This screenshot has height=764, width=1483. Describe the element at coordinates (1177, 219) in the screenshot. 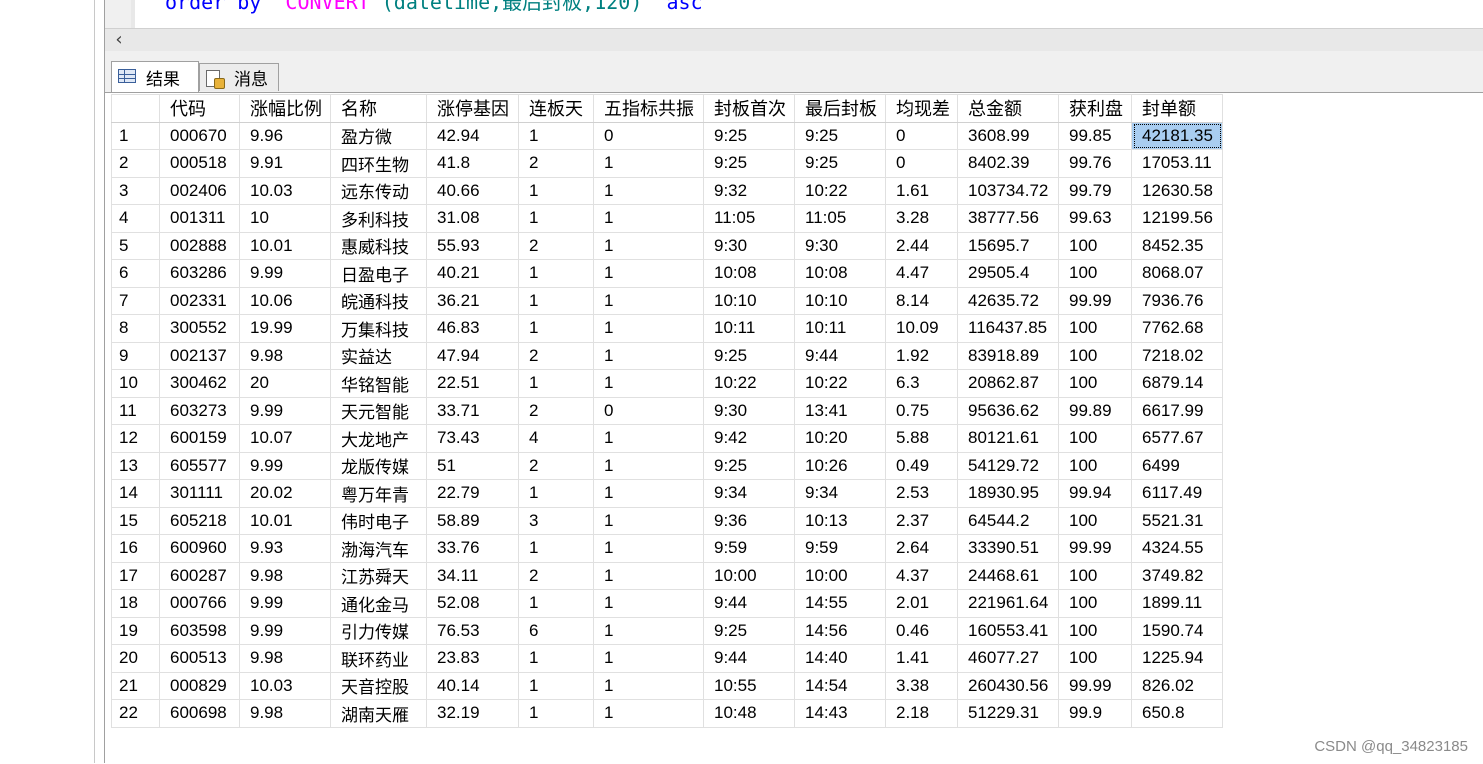

I see `grid-cell: 12199.56` at that location.